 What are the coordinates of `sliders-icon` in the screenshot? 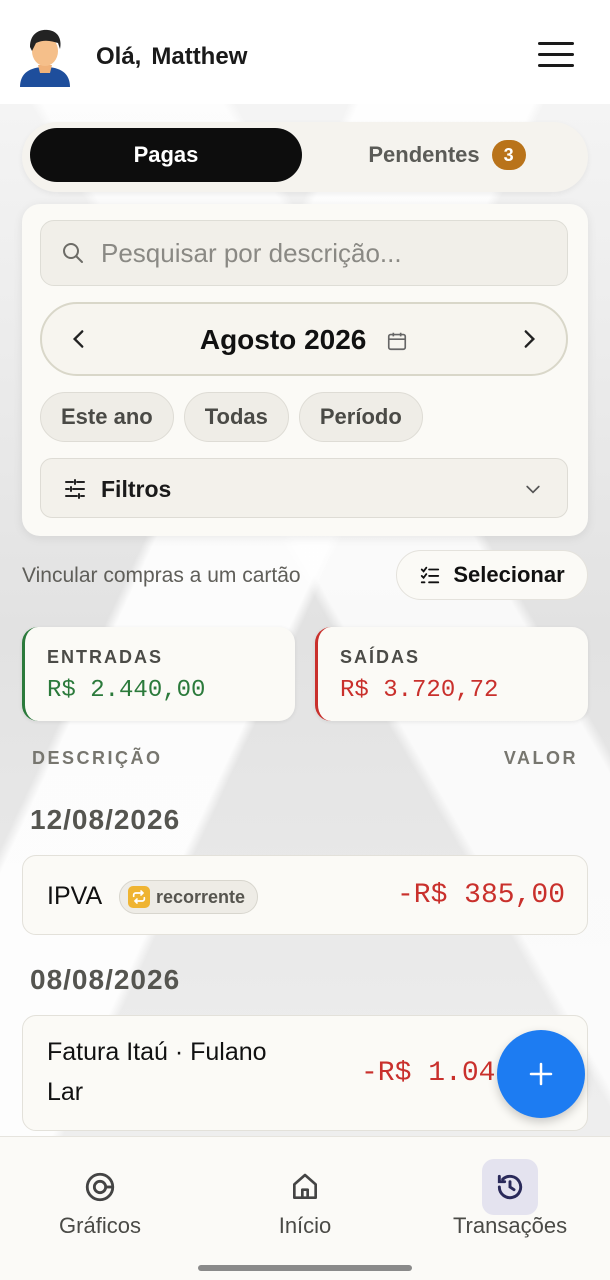 It's located at (75, 489).